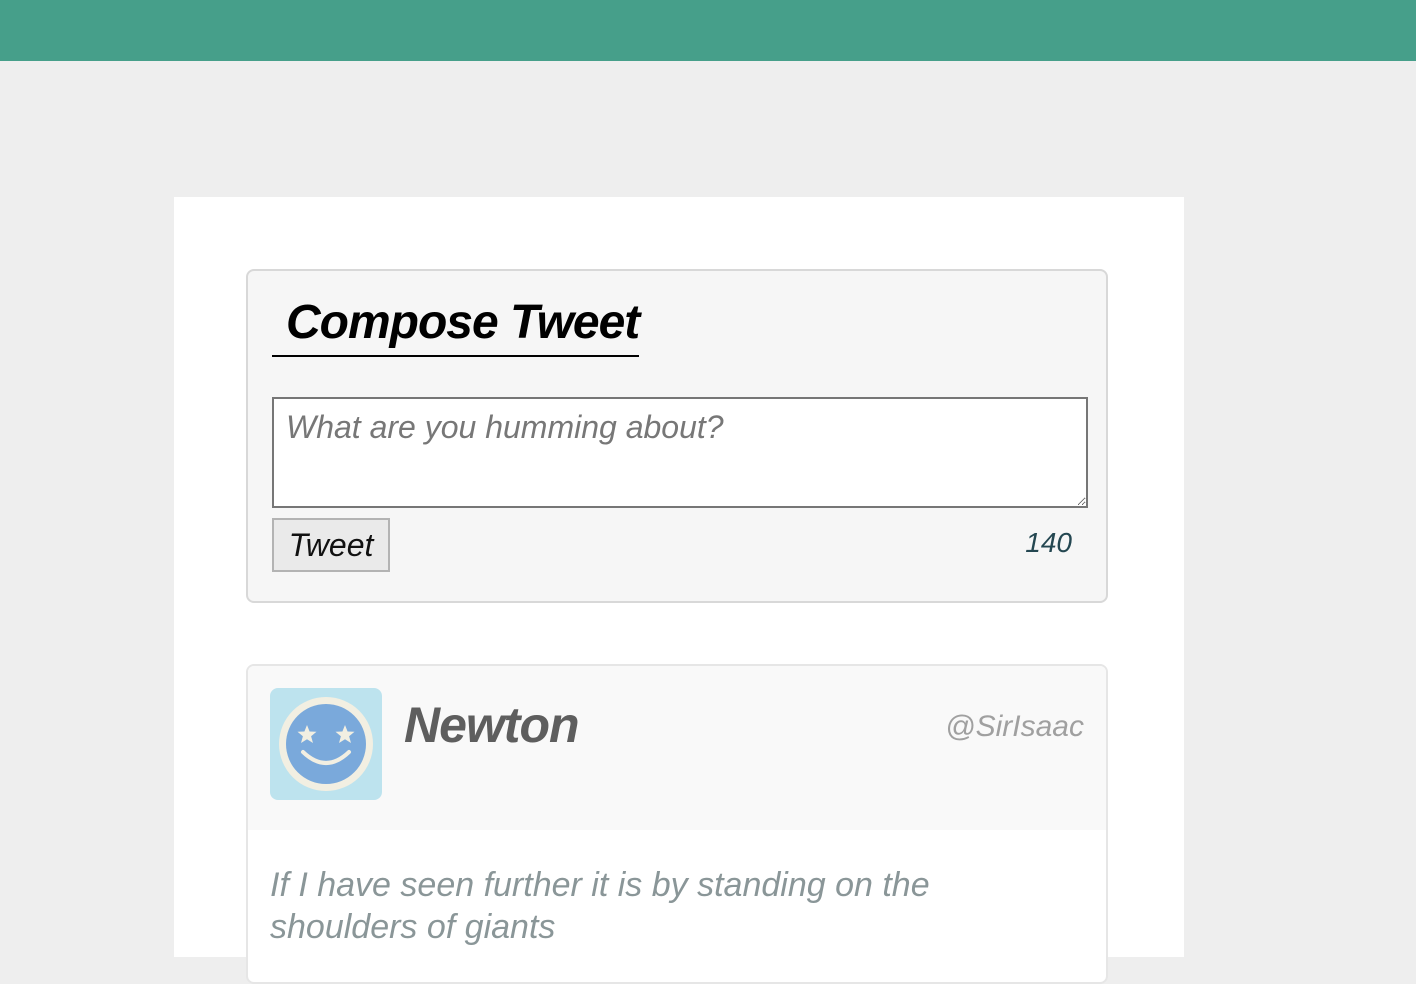  What do you see at coordinates (680, 452) in the screenshot?
I see `tweet-textarea` at bounding box center [680, 452].